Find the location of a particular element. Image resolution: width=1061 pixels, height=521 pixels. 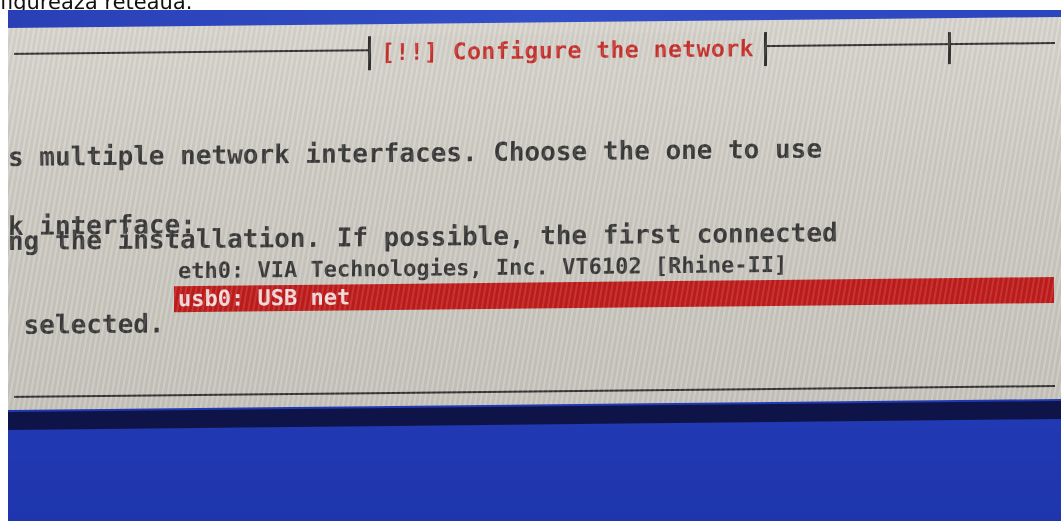

dialog-frame-tick is located at coordinates (949, 48).